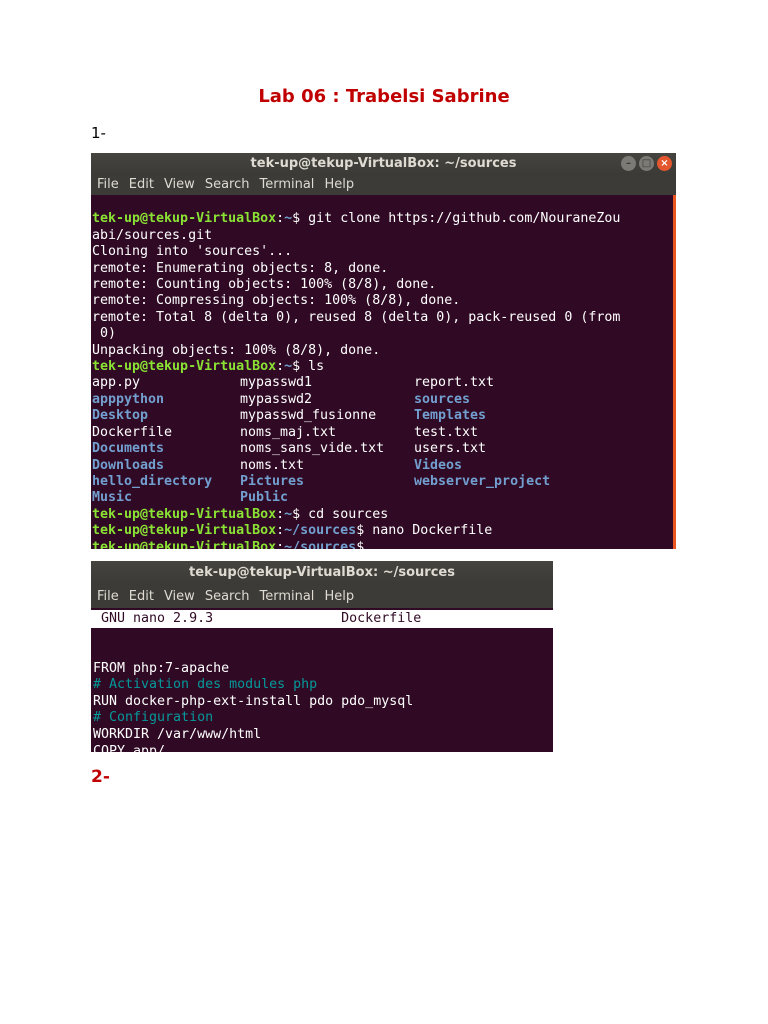 This screenshot has height=1024, width=768. What do you see at coordinates (112, 498) in the screenshot?
I see `ls-entry: Music` at bounding box center [112, 498].